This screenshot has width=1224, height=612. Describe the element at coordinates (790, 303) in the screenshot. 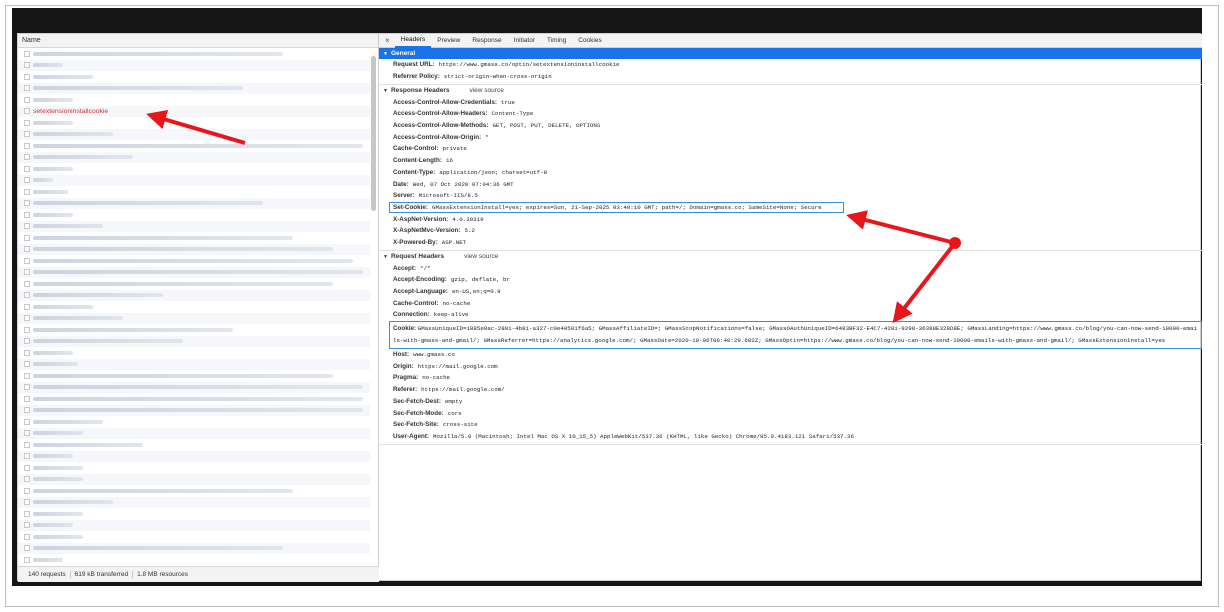

I see `header-row: Cache-Control: no-cache` at that location.